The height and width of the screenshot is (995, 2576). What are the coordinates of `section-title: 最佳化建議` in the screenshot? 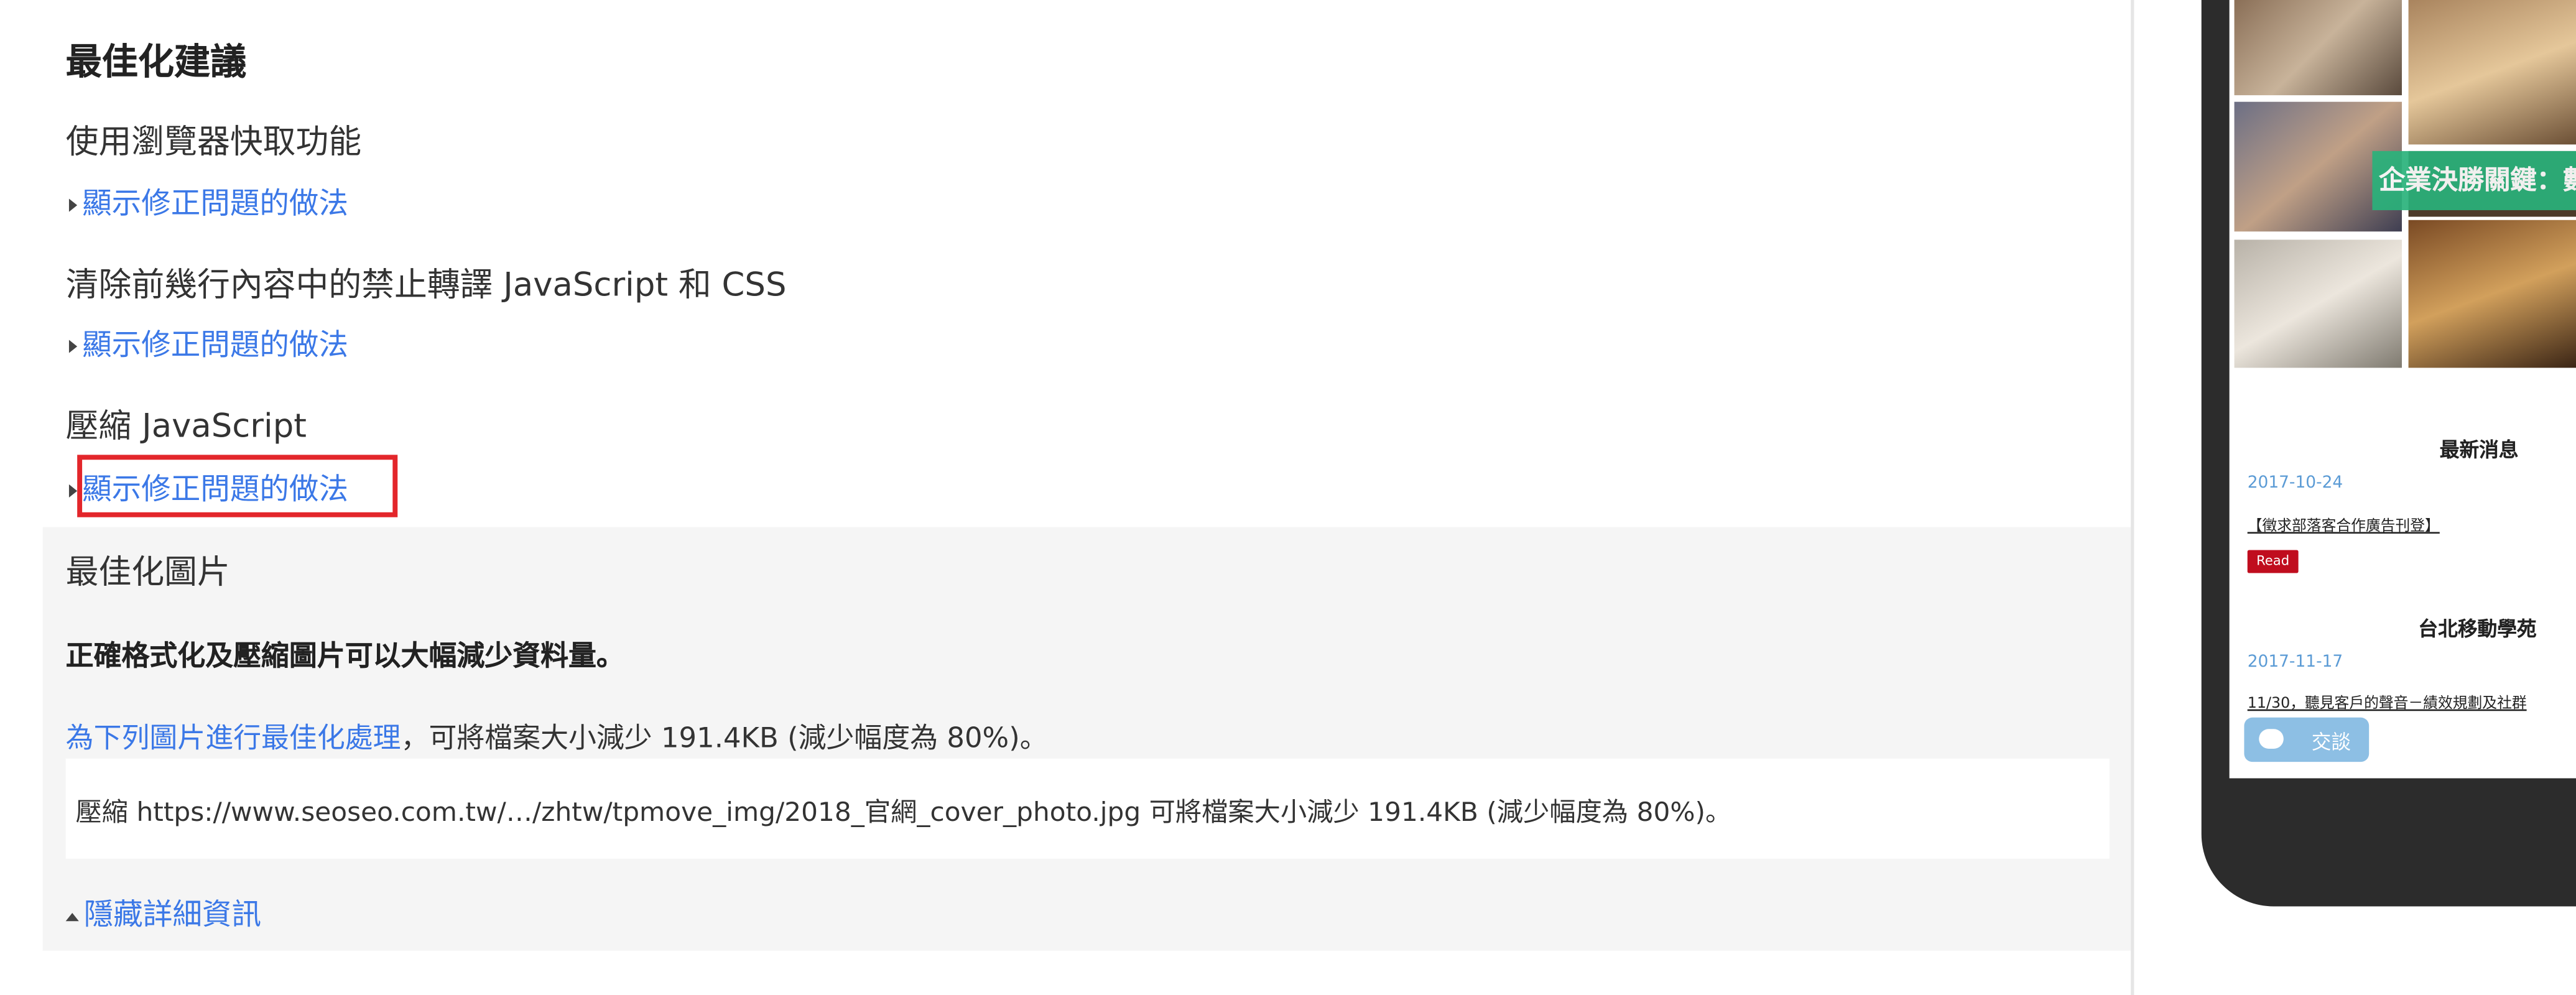 It's located at (156, 63).